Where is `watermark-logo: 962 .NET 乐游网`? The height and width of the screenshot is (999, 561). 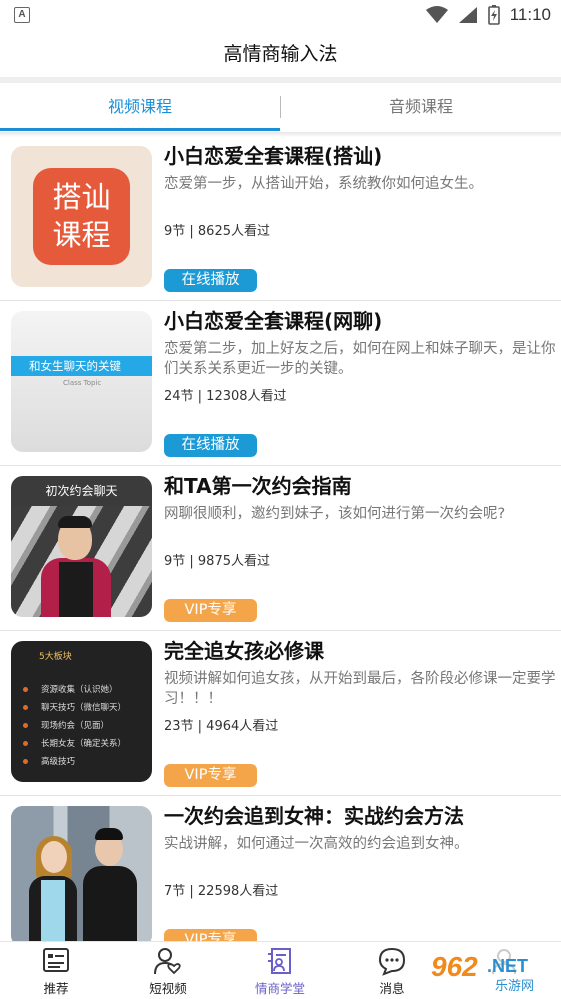 watermark-logo: 962 .NET 乐游网 is located at coordinates (491, 971).